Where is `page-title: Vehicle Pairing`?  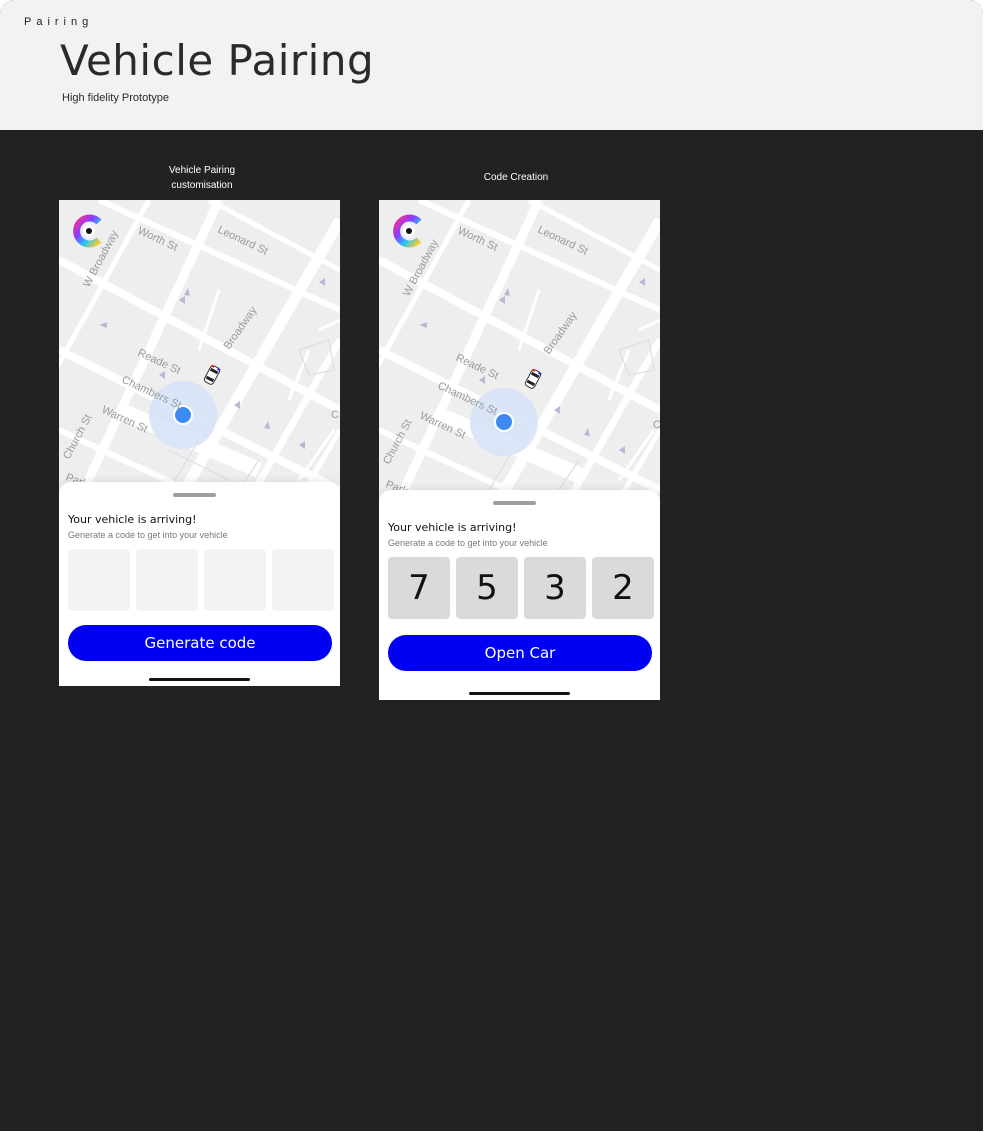 page-title: Vehicle Pairing is located at coordinates (217, 60).